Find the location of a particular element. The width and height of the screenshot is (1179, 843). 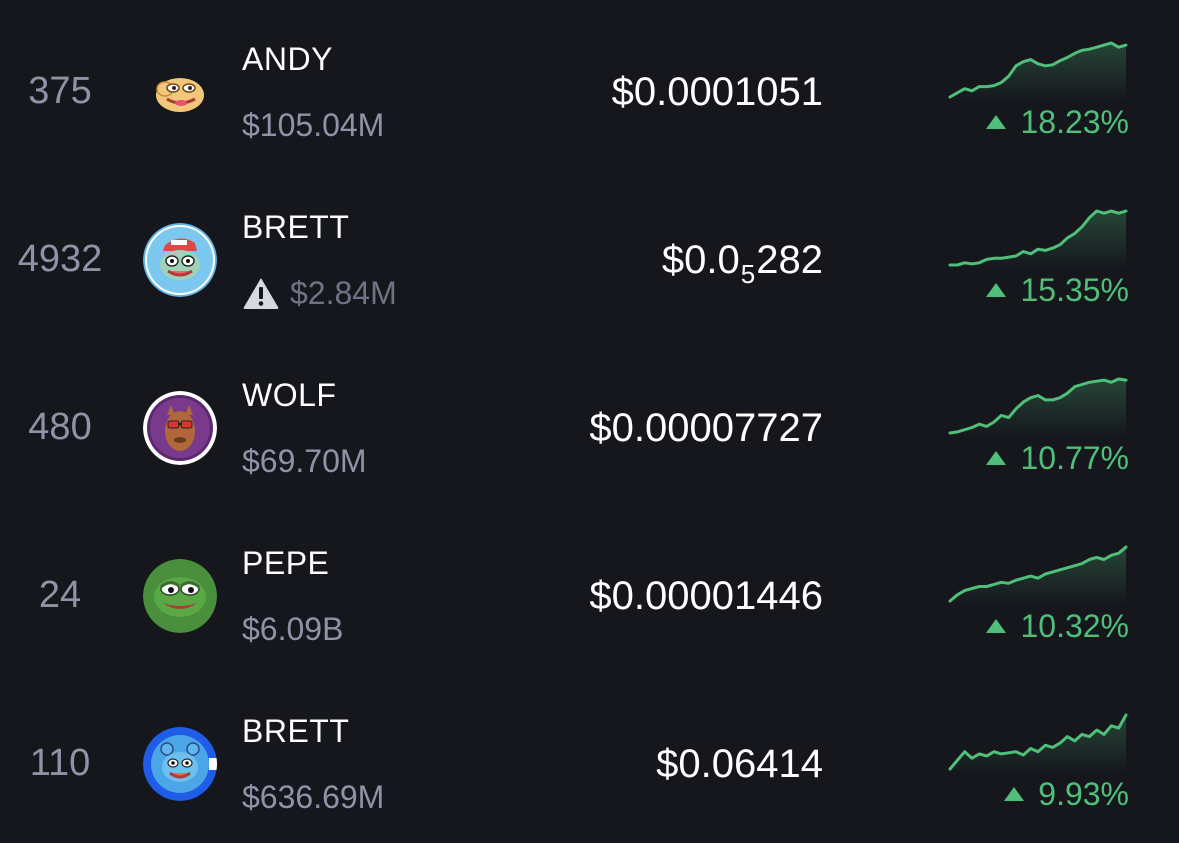

token-price: $0.0001051 is located at coordinates (717, 92).